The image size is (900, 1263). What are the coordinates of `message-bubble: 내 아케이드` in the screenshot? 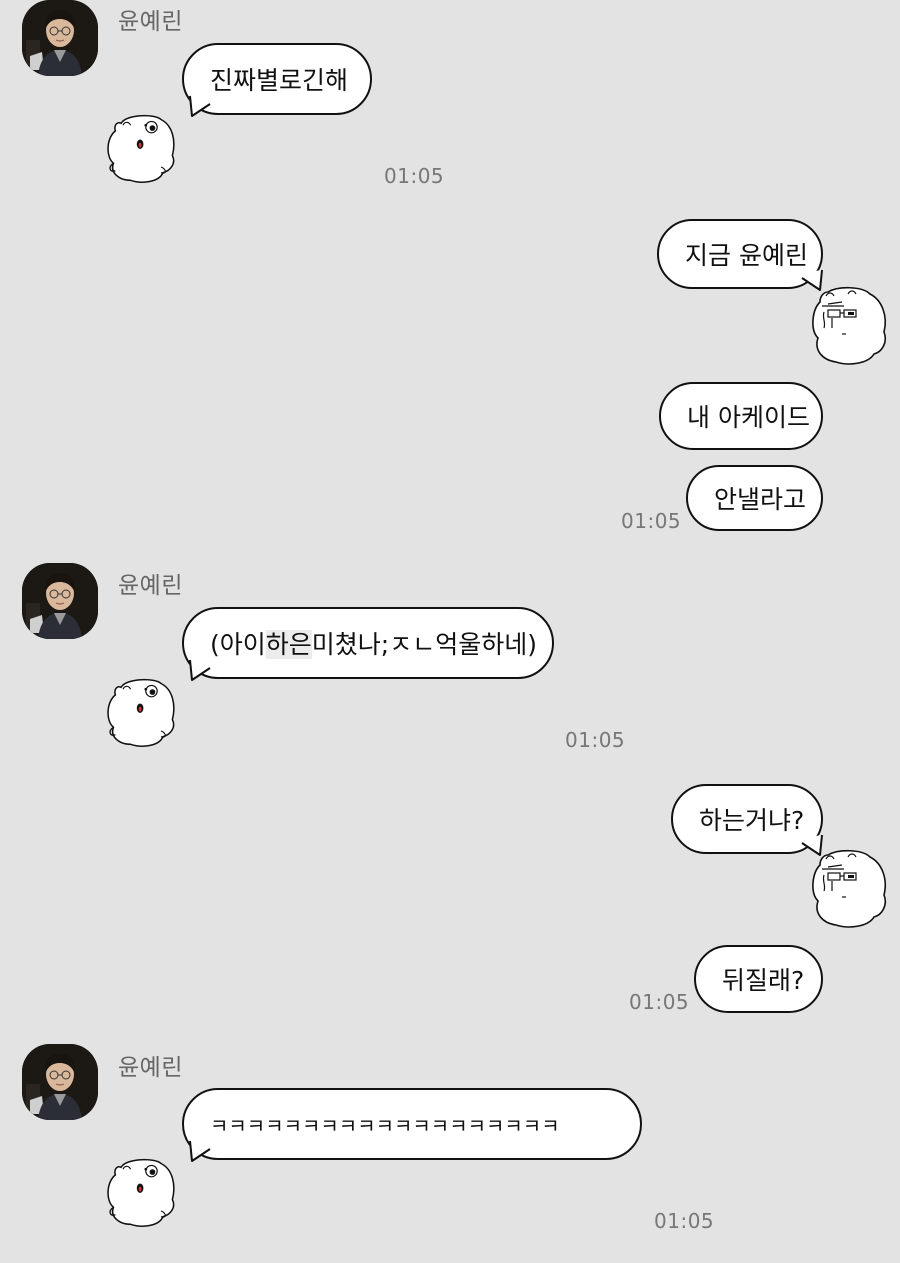 It's located at (741, 416).